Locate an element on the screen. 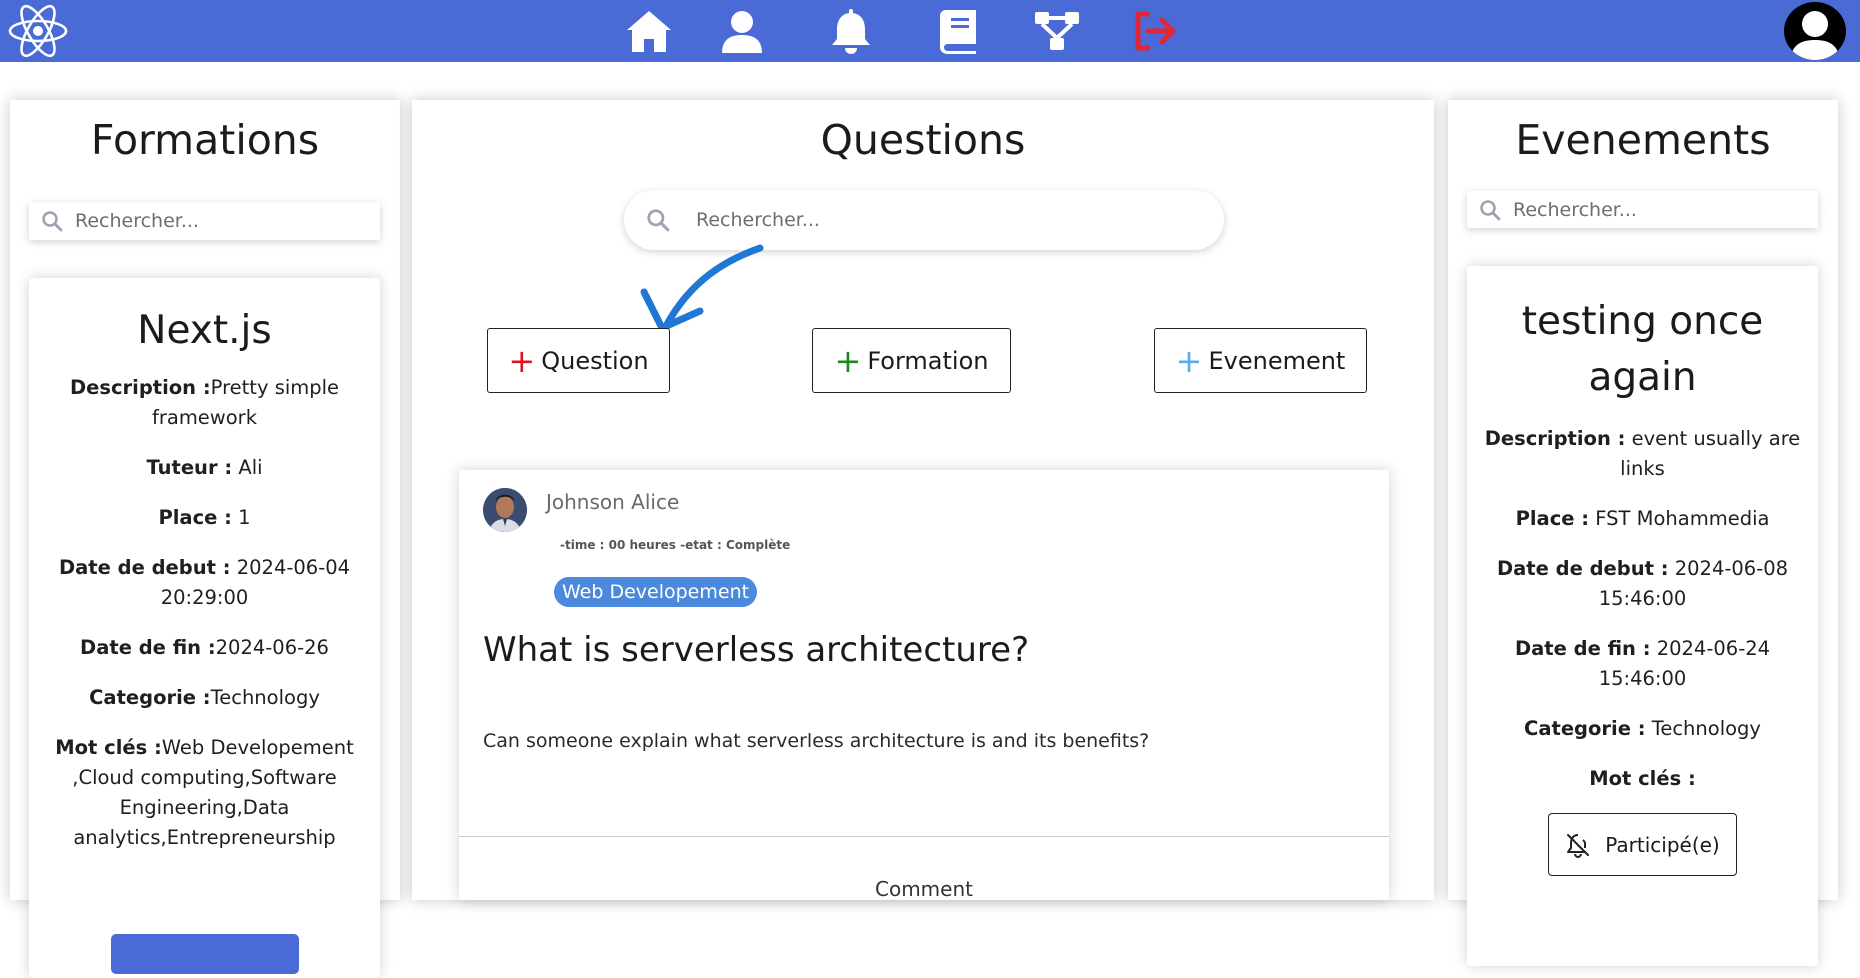 This screenshot has width=1860, height=978. user-icon is located at coordinates (742, 31).